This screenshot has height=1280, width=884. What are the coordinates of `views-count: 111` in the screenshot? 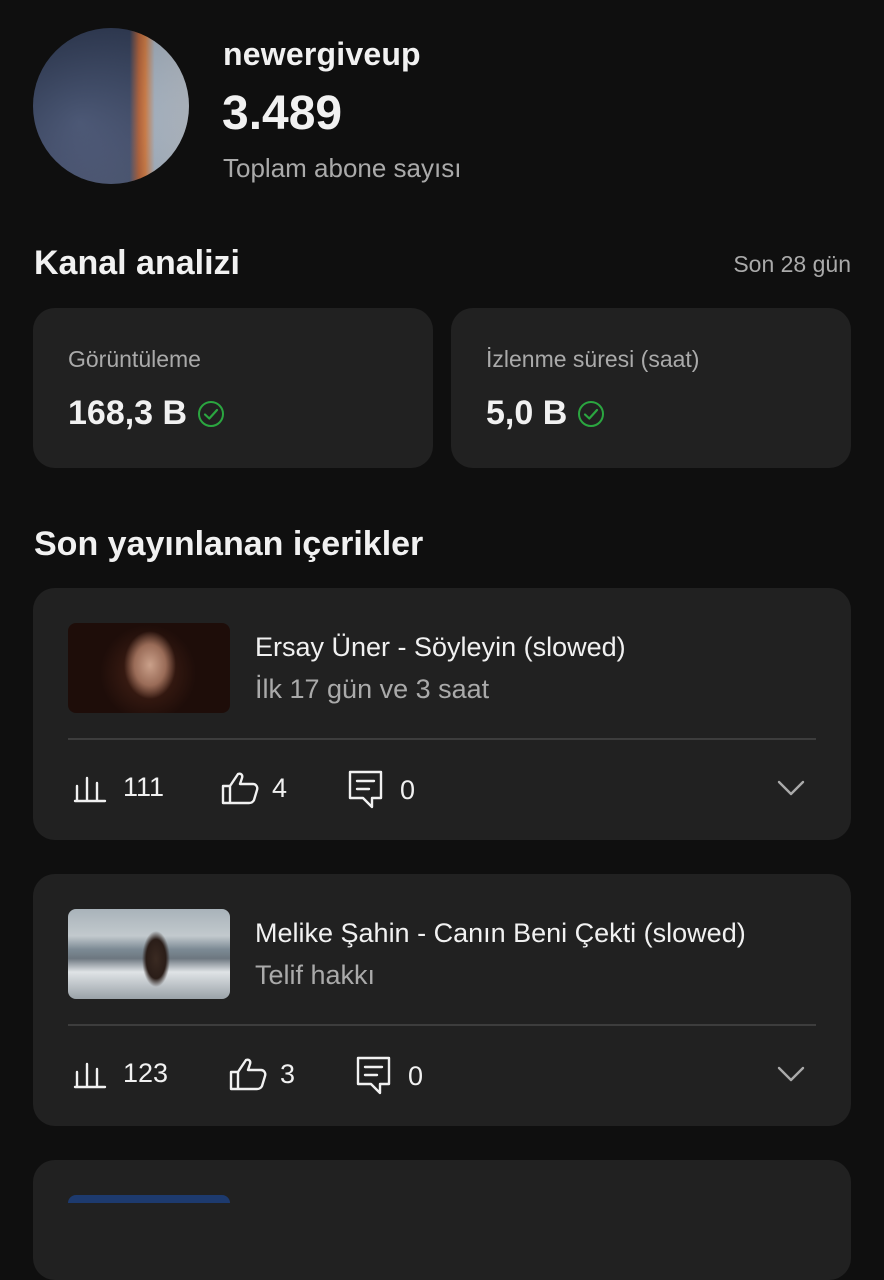 It's located at (144, 786).